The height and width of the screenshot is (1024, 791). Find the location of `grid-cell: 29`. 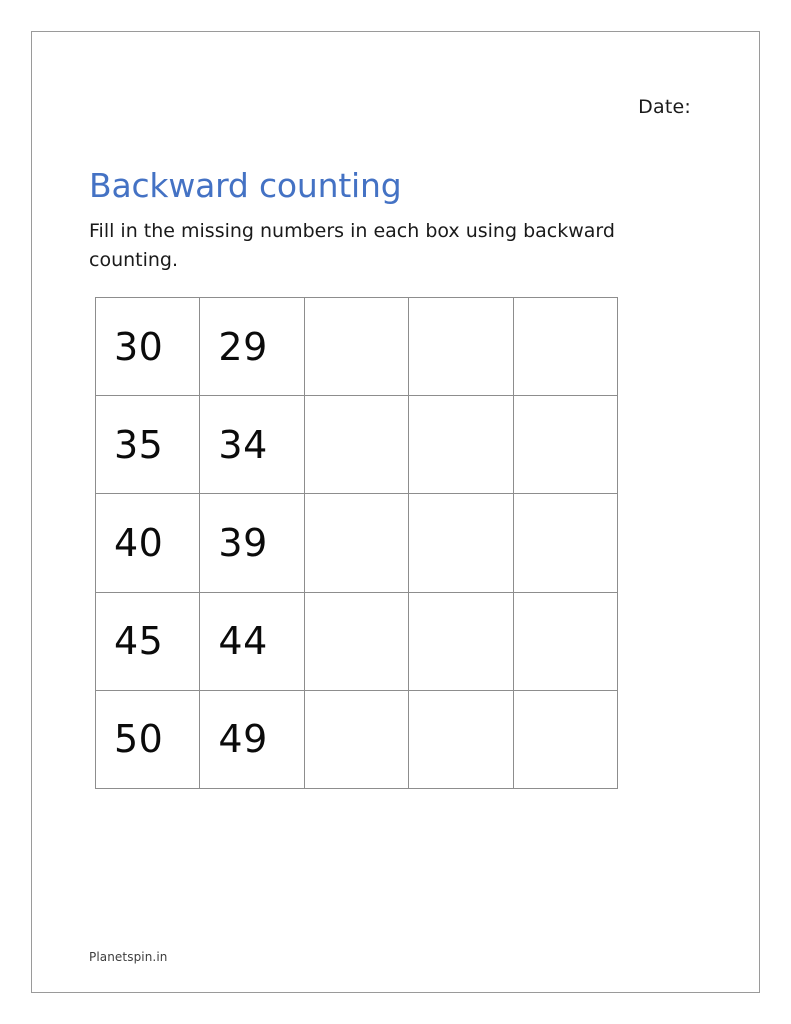

grid-cell: 29 is located at coordinates (252, 346).